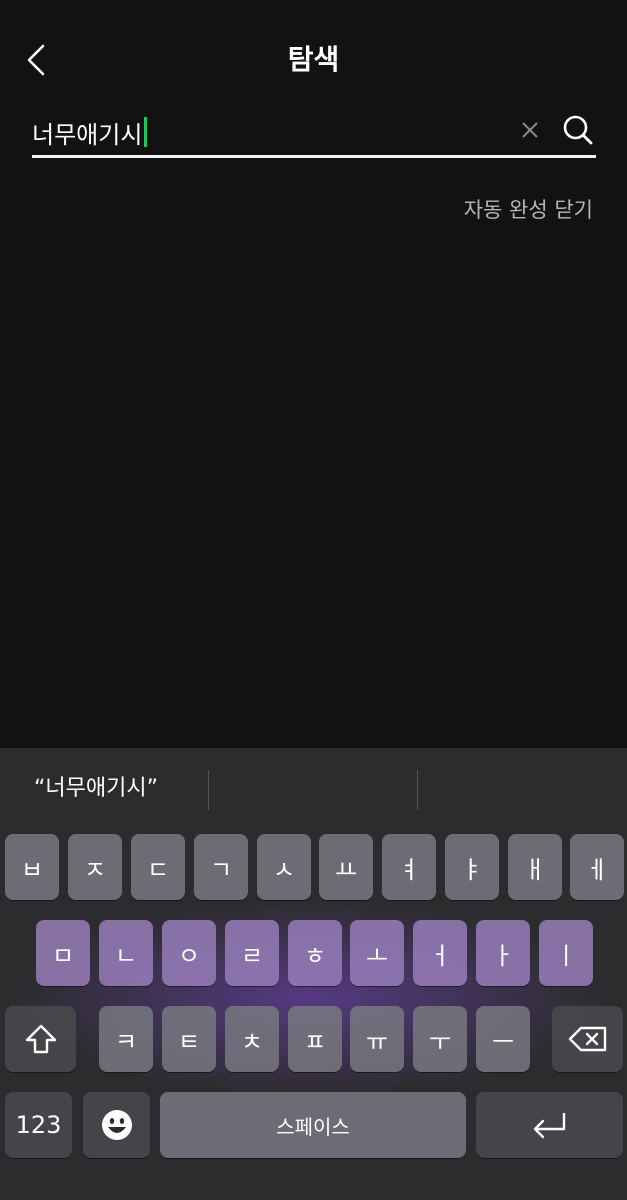 This screenshot has width=627, height=1200. I want to click on emoji-key, so click(116, 1125).